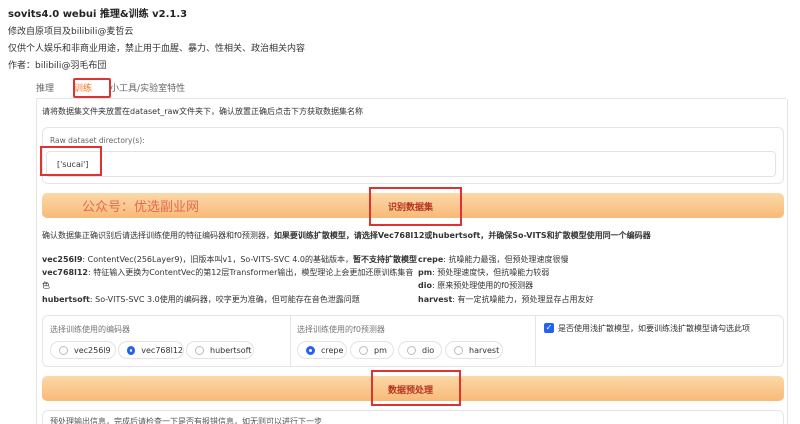 This screenshot has width=800, height=424. I want to click on radio-harvest: harvest, so click(474, 350).